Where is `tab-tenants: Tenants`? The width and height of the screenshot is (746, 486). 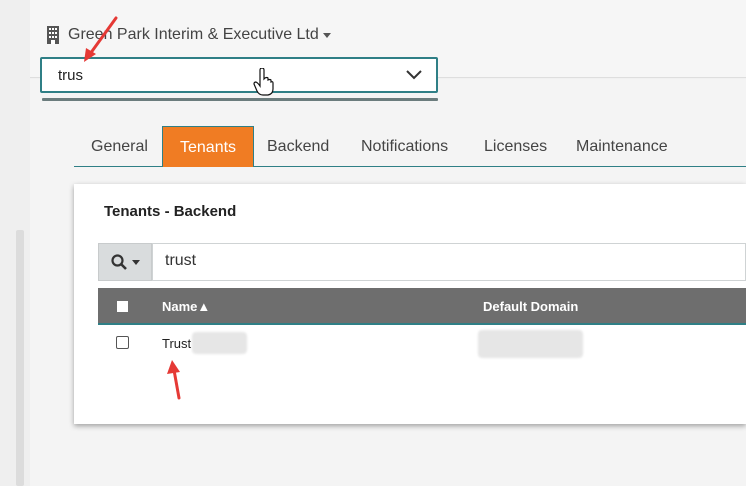 tab-tenants: Tenants is located at coordinates (208, 146).